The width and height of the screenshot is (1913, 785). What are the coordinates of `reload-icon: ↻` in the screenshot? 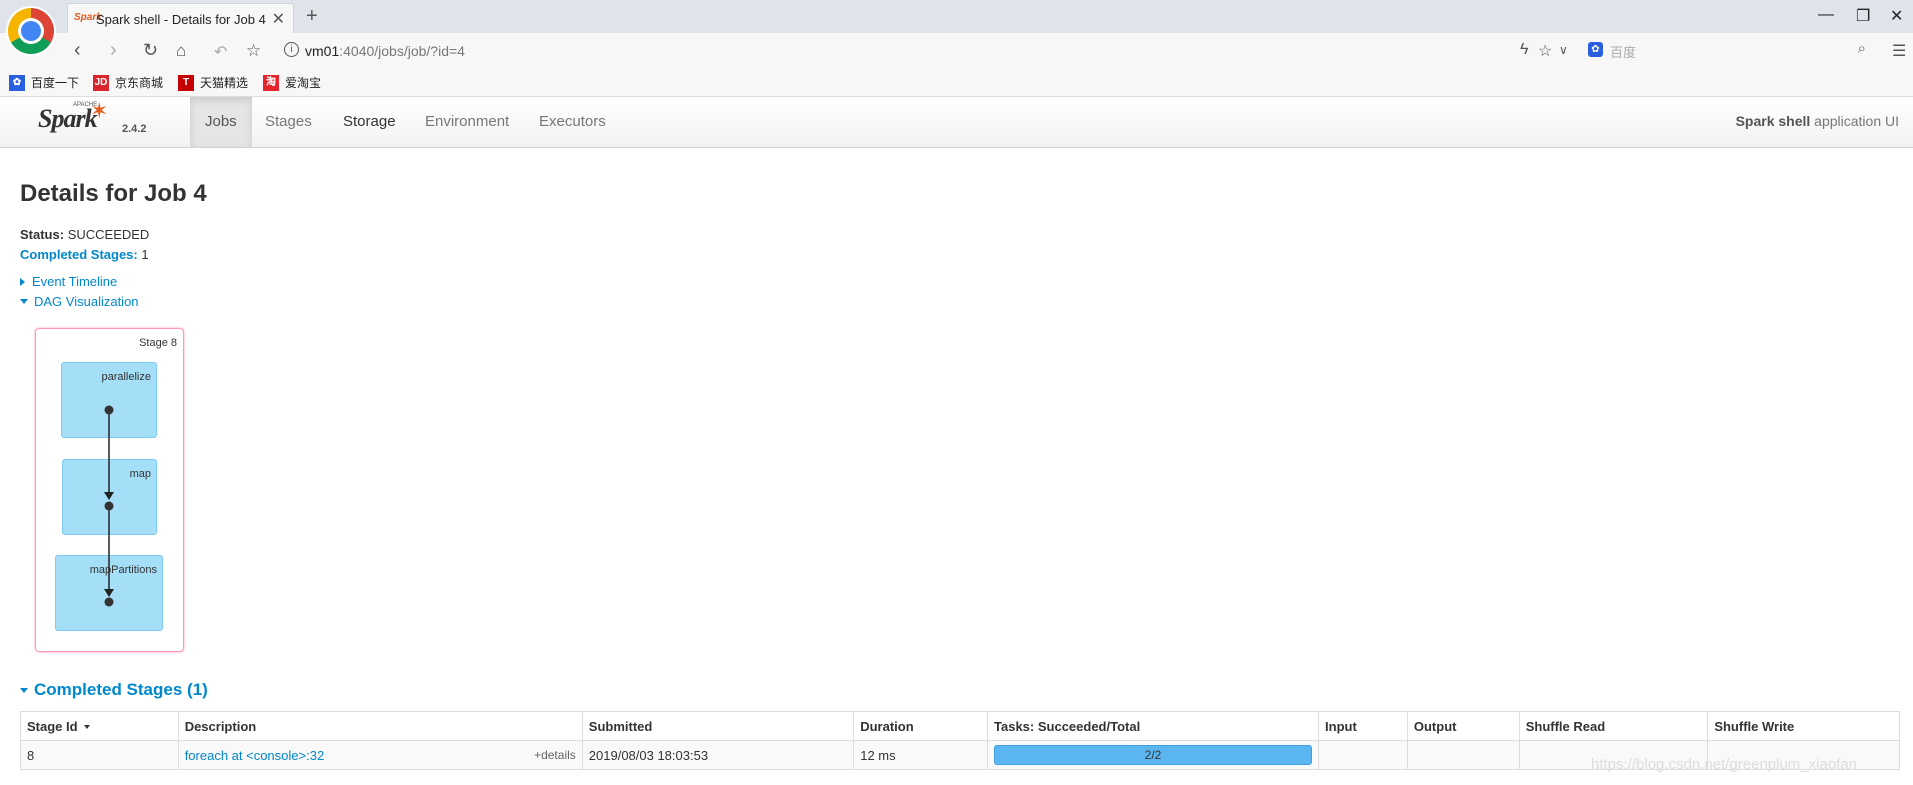 It's located at (150, 50).